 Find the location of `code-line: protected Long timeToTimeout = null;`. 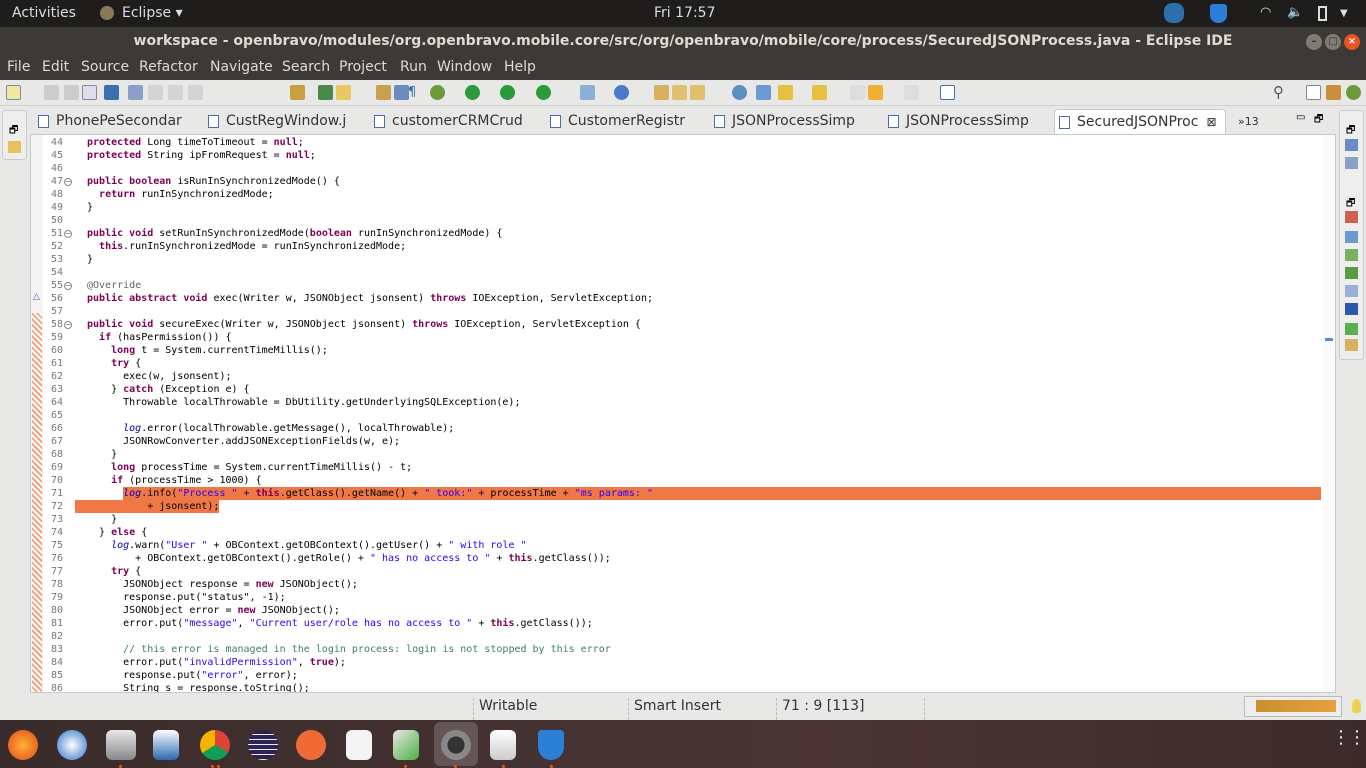

code-line: protected Long timeToTimeout = null; is located at coordinates (195, 142).